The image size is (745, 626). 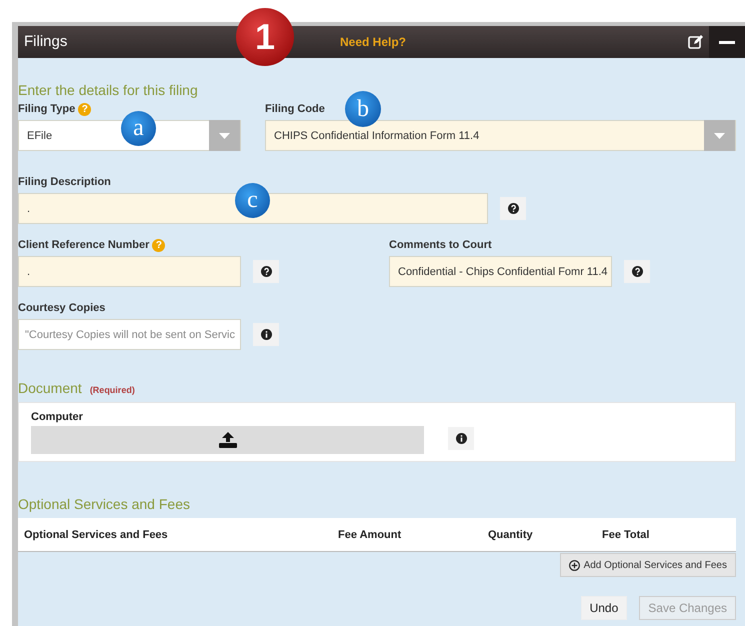 What do you see at coordinates (64, 182) in the screenshot?
I see `field-label: Filing Description` at bounding box center [64, 182].